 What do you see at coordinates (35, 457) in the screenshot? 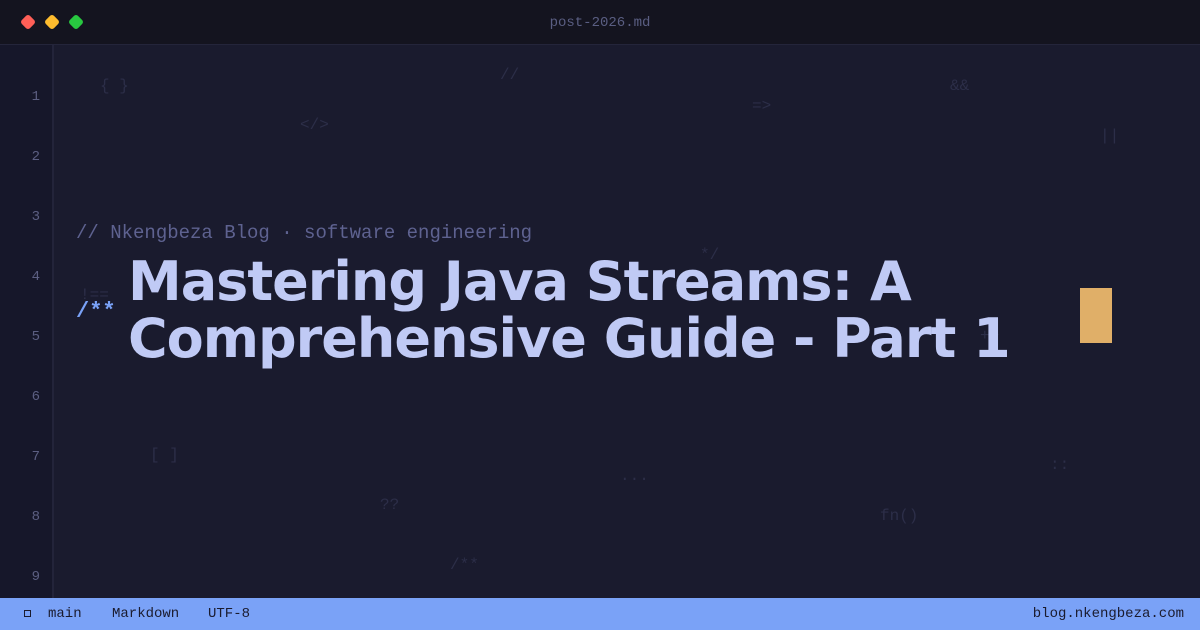
I see `line-number: 7` at bounding box center [35, 457].